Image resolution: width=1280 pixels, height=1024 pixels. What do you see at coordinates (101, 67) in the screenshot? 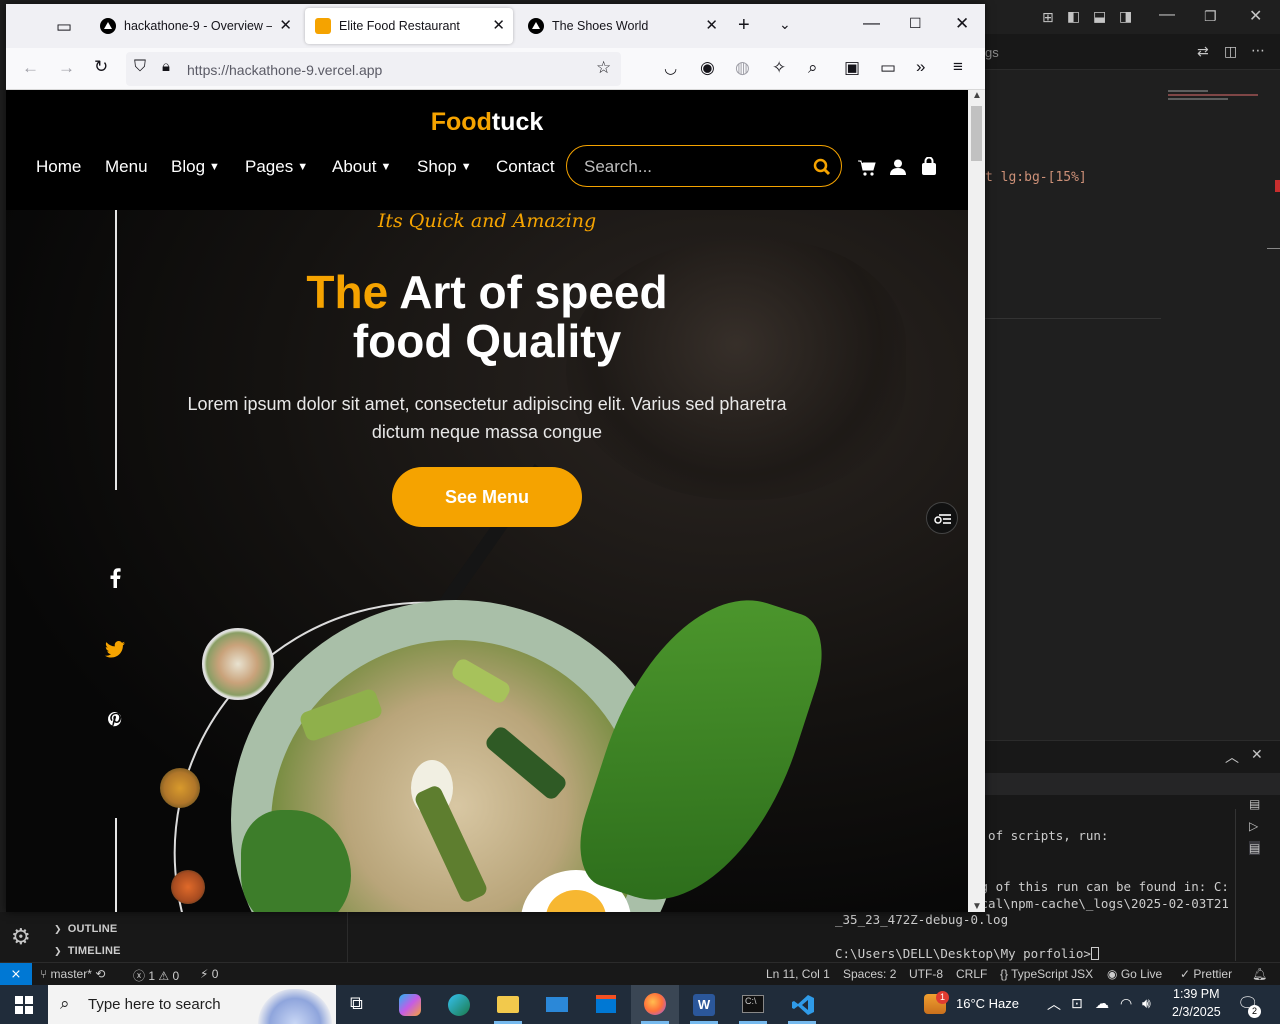
I see `reload-icon: ↻` at bounding box center [101, 67].